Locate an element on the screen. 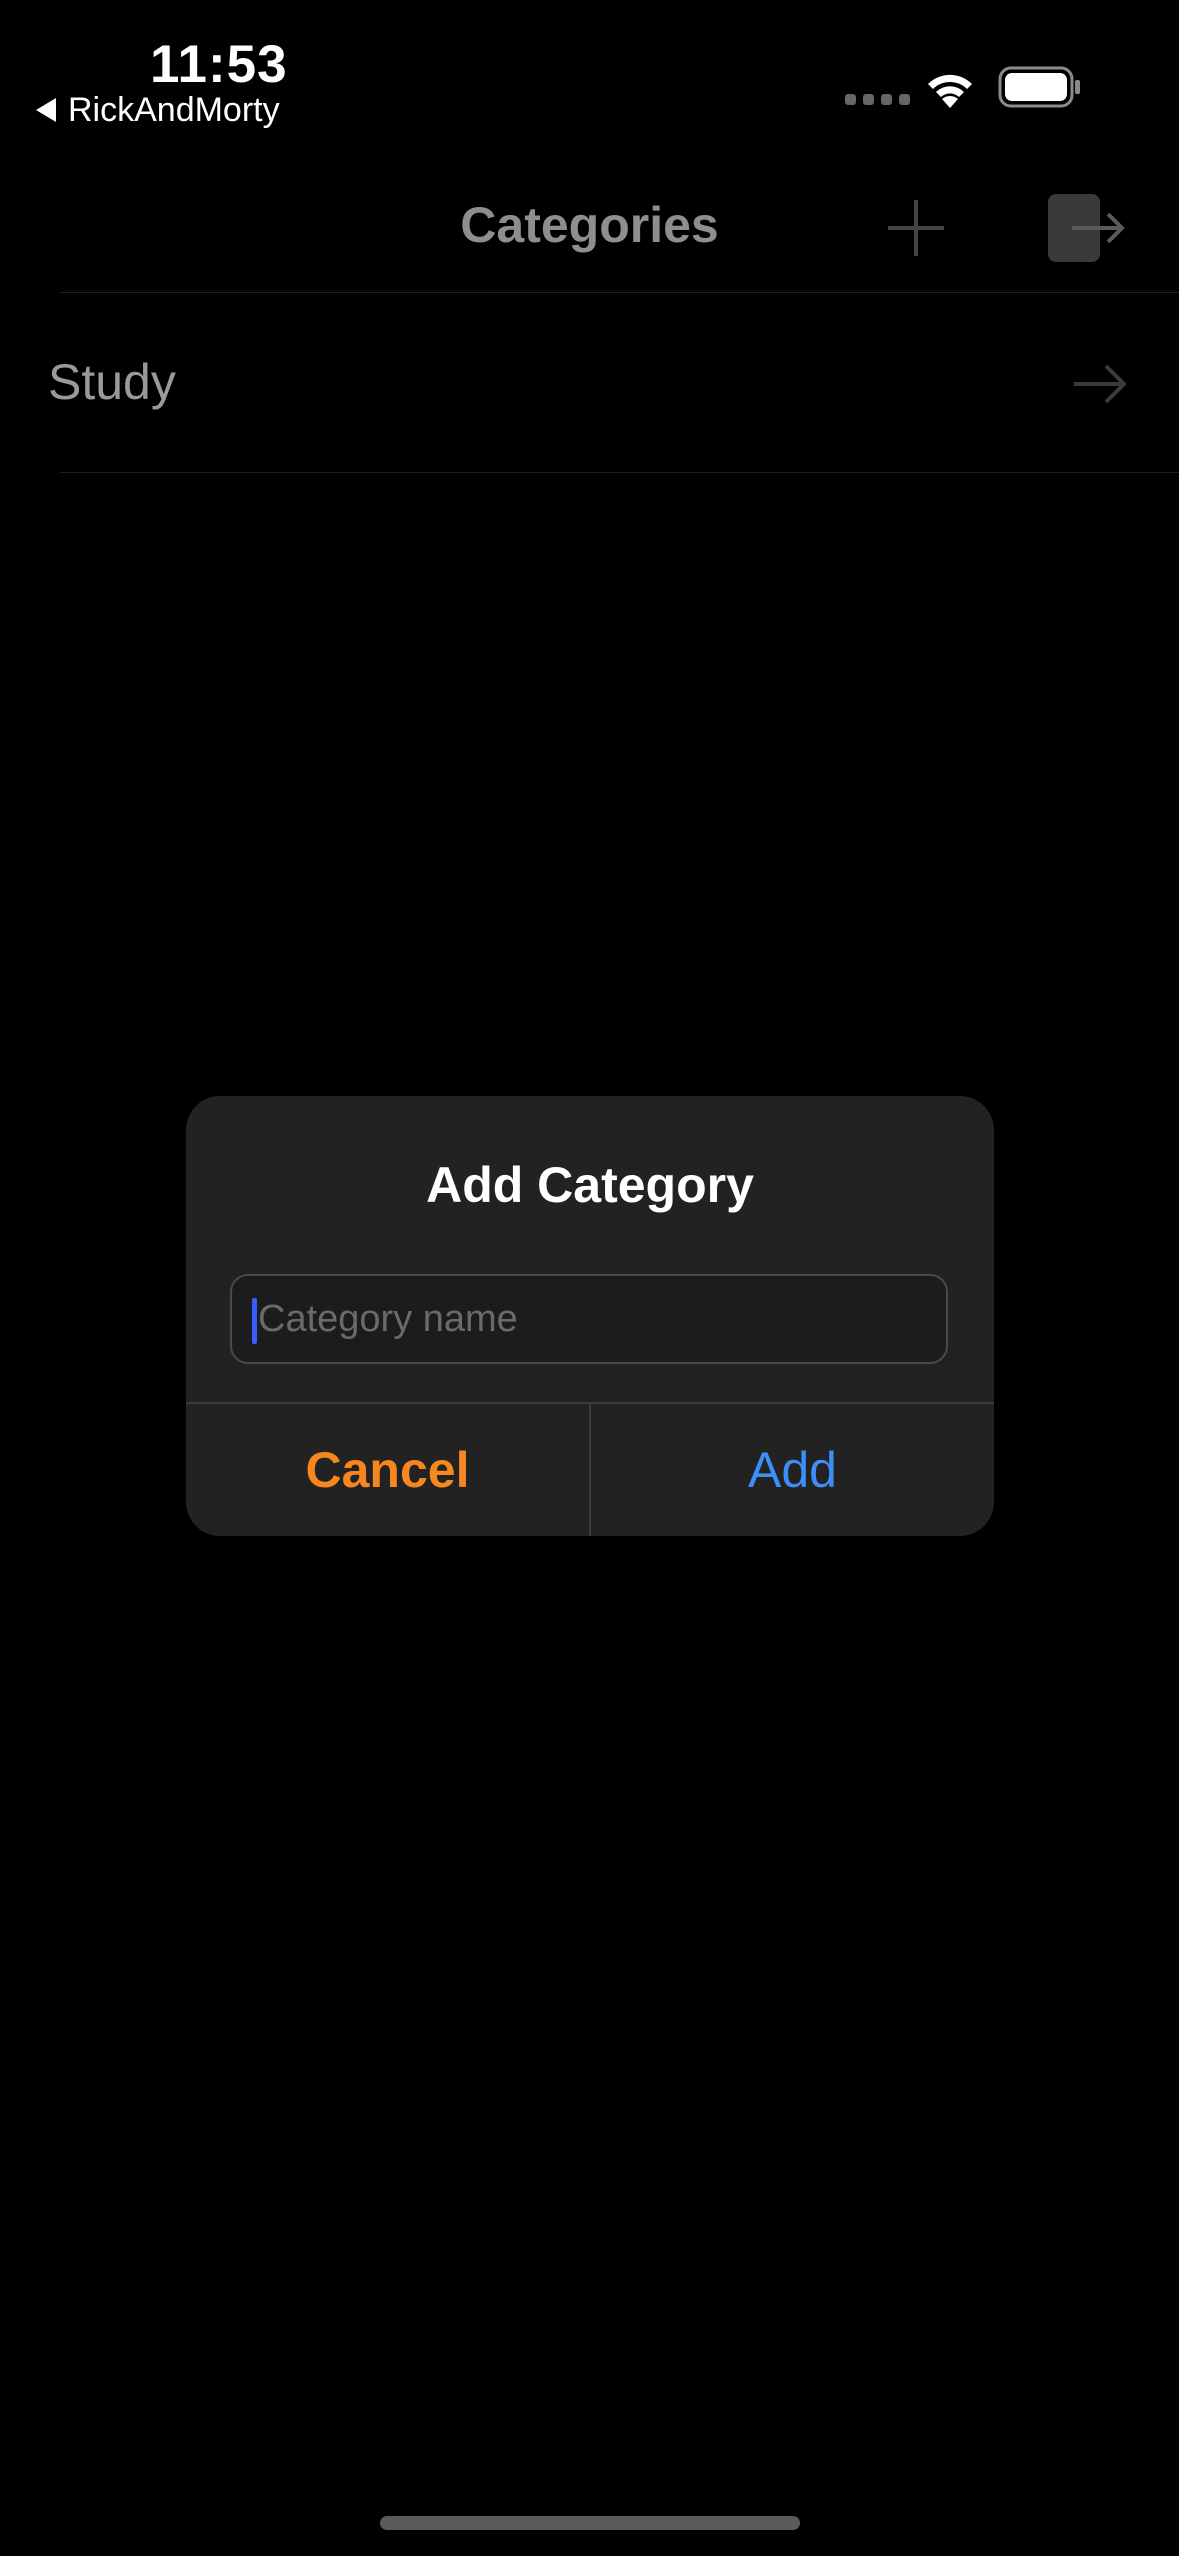  wifi-icon is located at coordinates (950, 91).